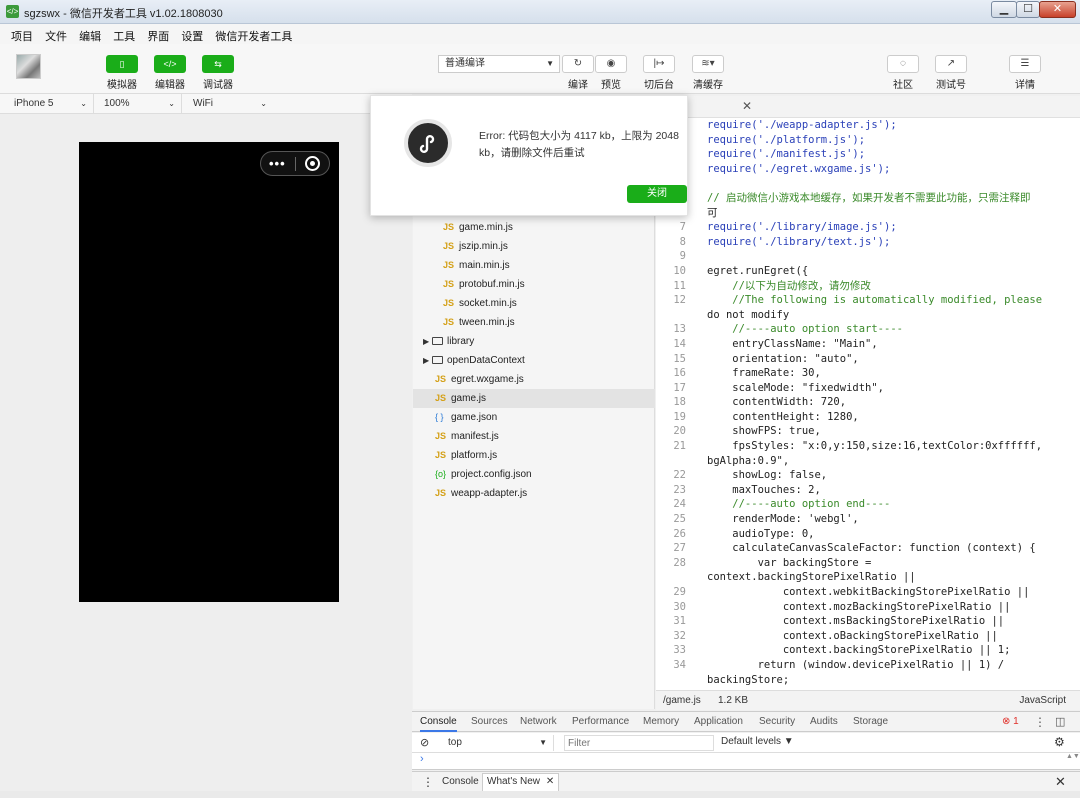 This screenshot has height=798, width=1080. Describe the element at coordinates (534, 246) in the screenshot. I see `file-item: JS jszip.min.js` at that location.